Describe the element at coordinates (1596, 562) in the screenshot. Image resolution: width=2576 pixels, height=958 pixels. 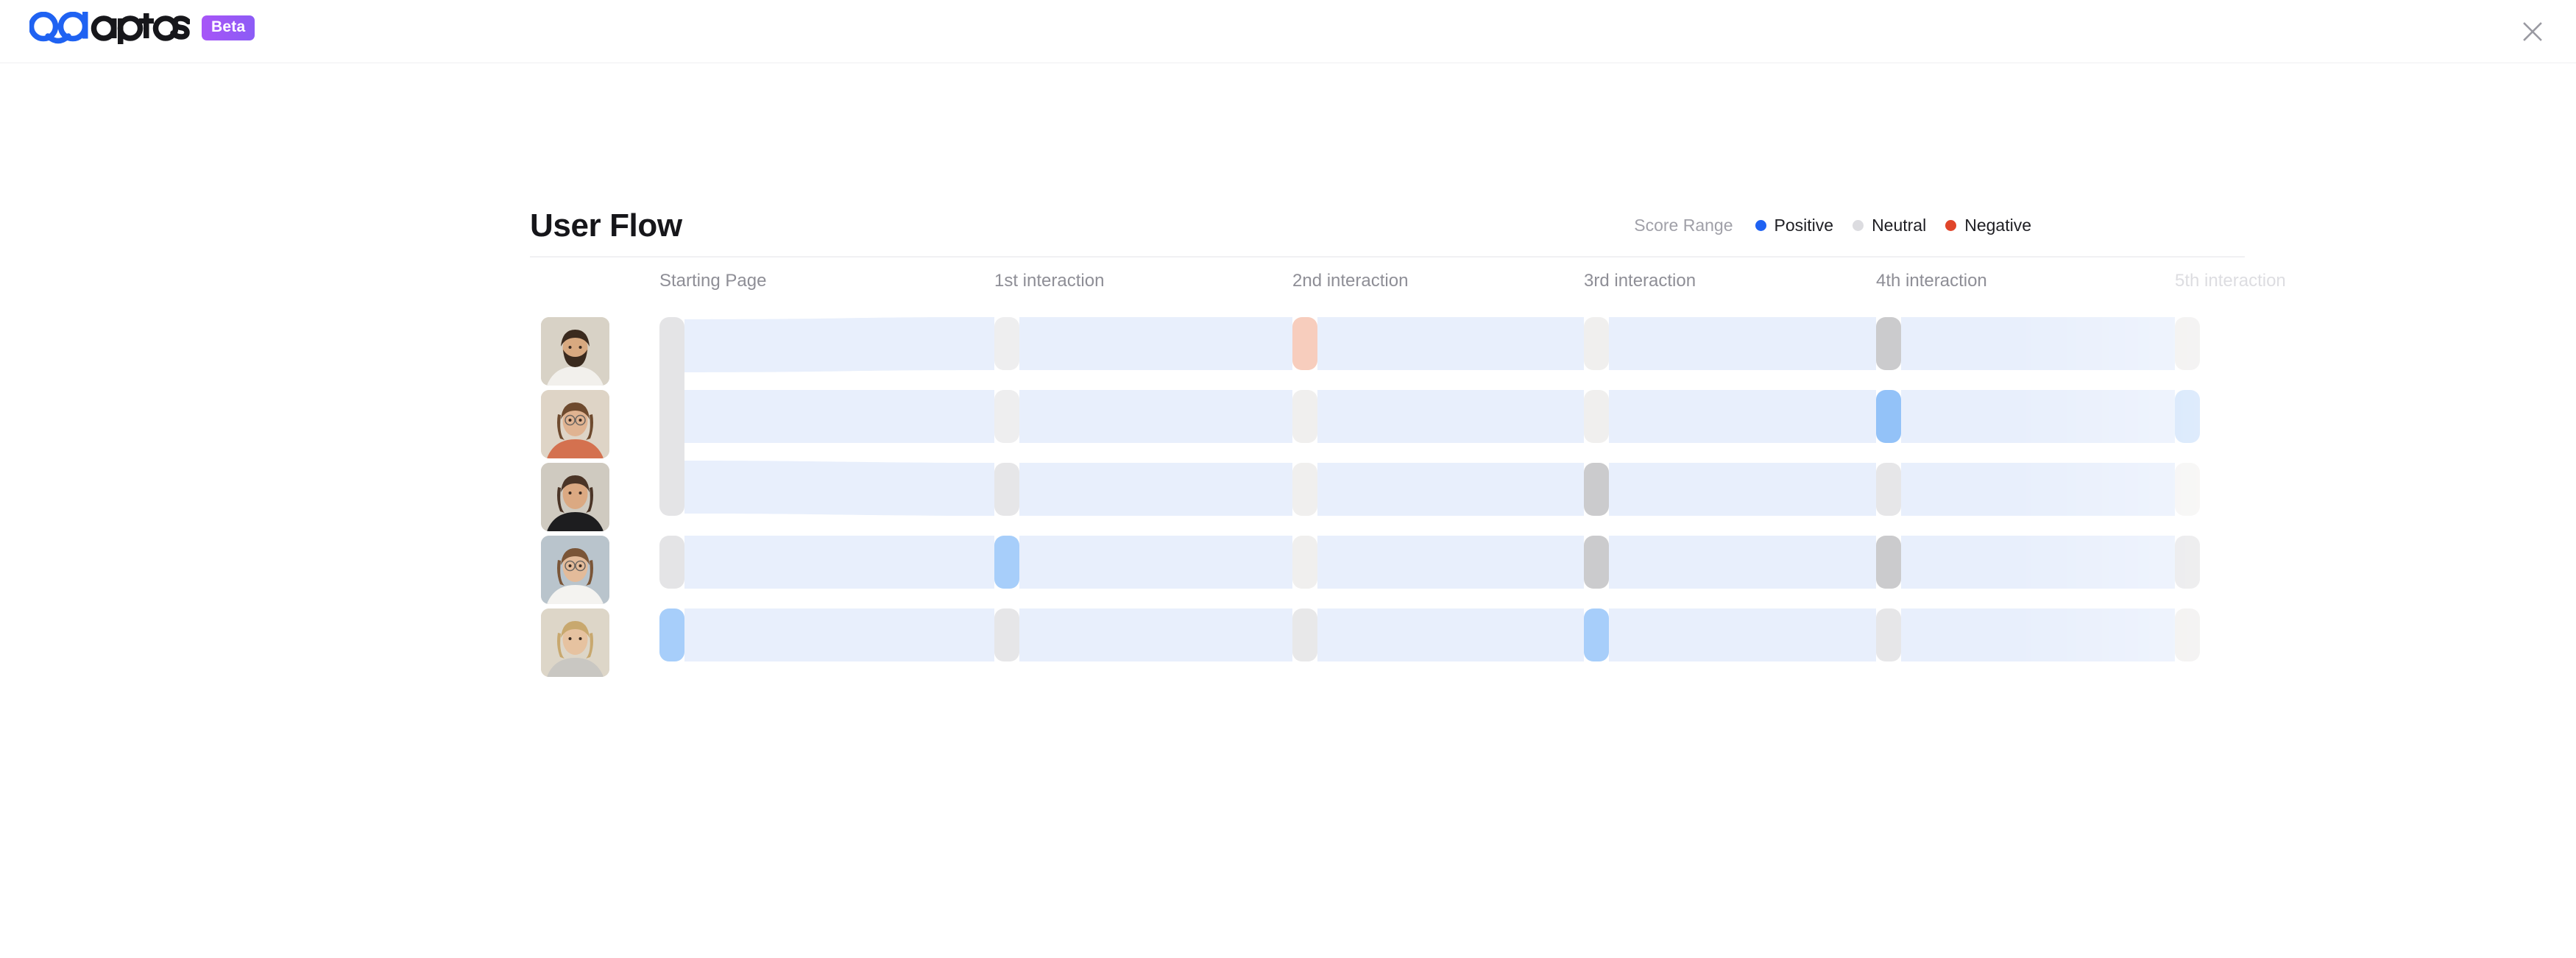
I see `flow-node-n16` at that location.